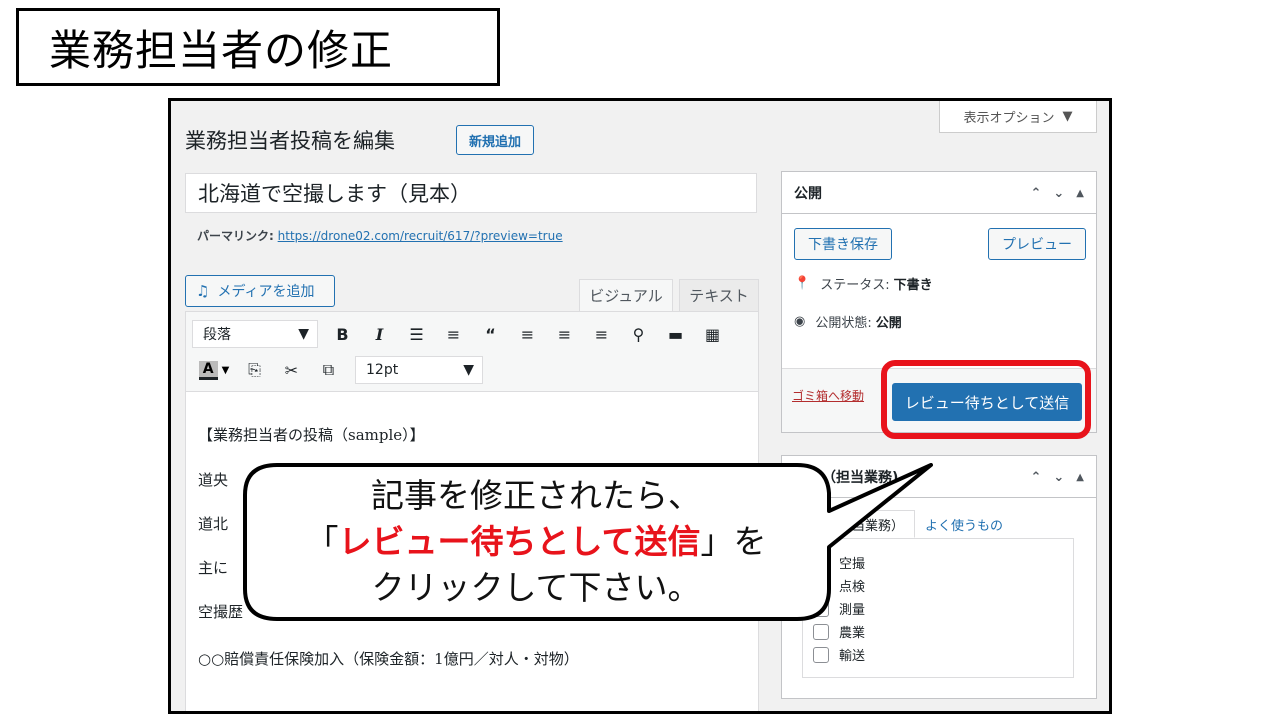  I want to click on toolbar-row-1: B I ☰ ≡ “ ≡ ≡ ≡ ⚲ ▬ ▦, so click(527, 334).